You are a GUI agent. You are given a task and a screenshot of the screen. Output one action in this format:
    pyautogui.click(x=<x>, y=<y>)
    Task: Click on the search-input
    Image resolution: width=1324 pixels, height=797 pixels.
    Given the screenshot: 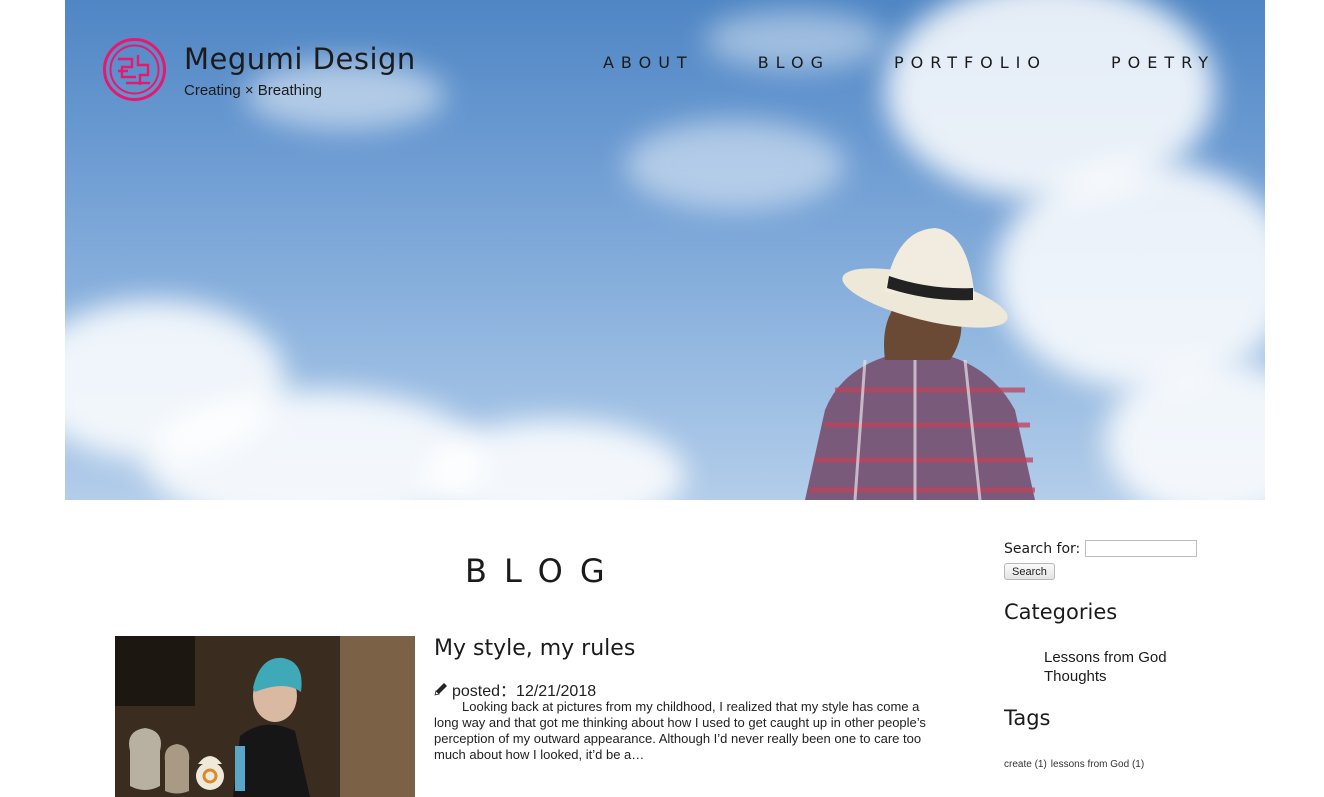 What is the action you would take?
    pyautogui.click(x=1141, y=548)
    